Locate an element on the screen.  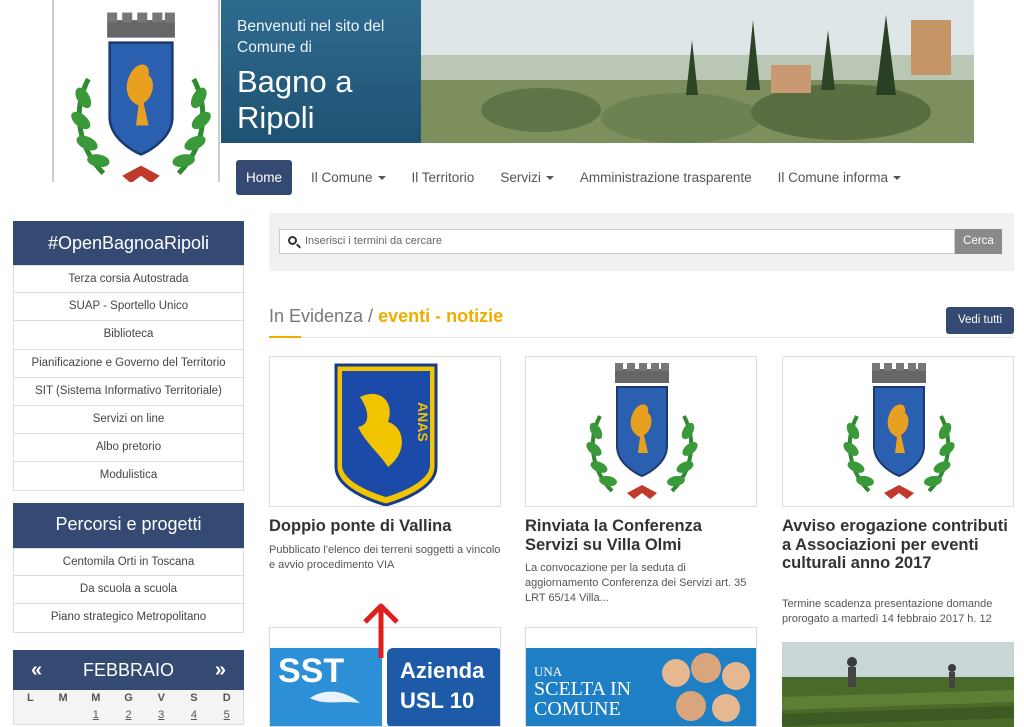
calendar-weekday: V is located at coordinates (161, 698).